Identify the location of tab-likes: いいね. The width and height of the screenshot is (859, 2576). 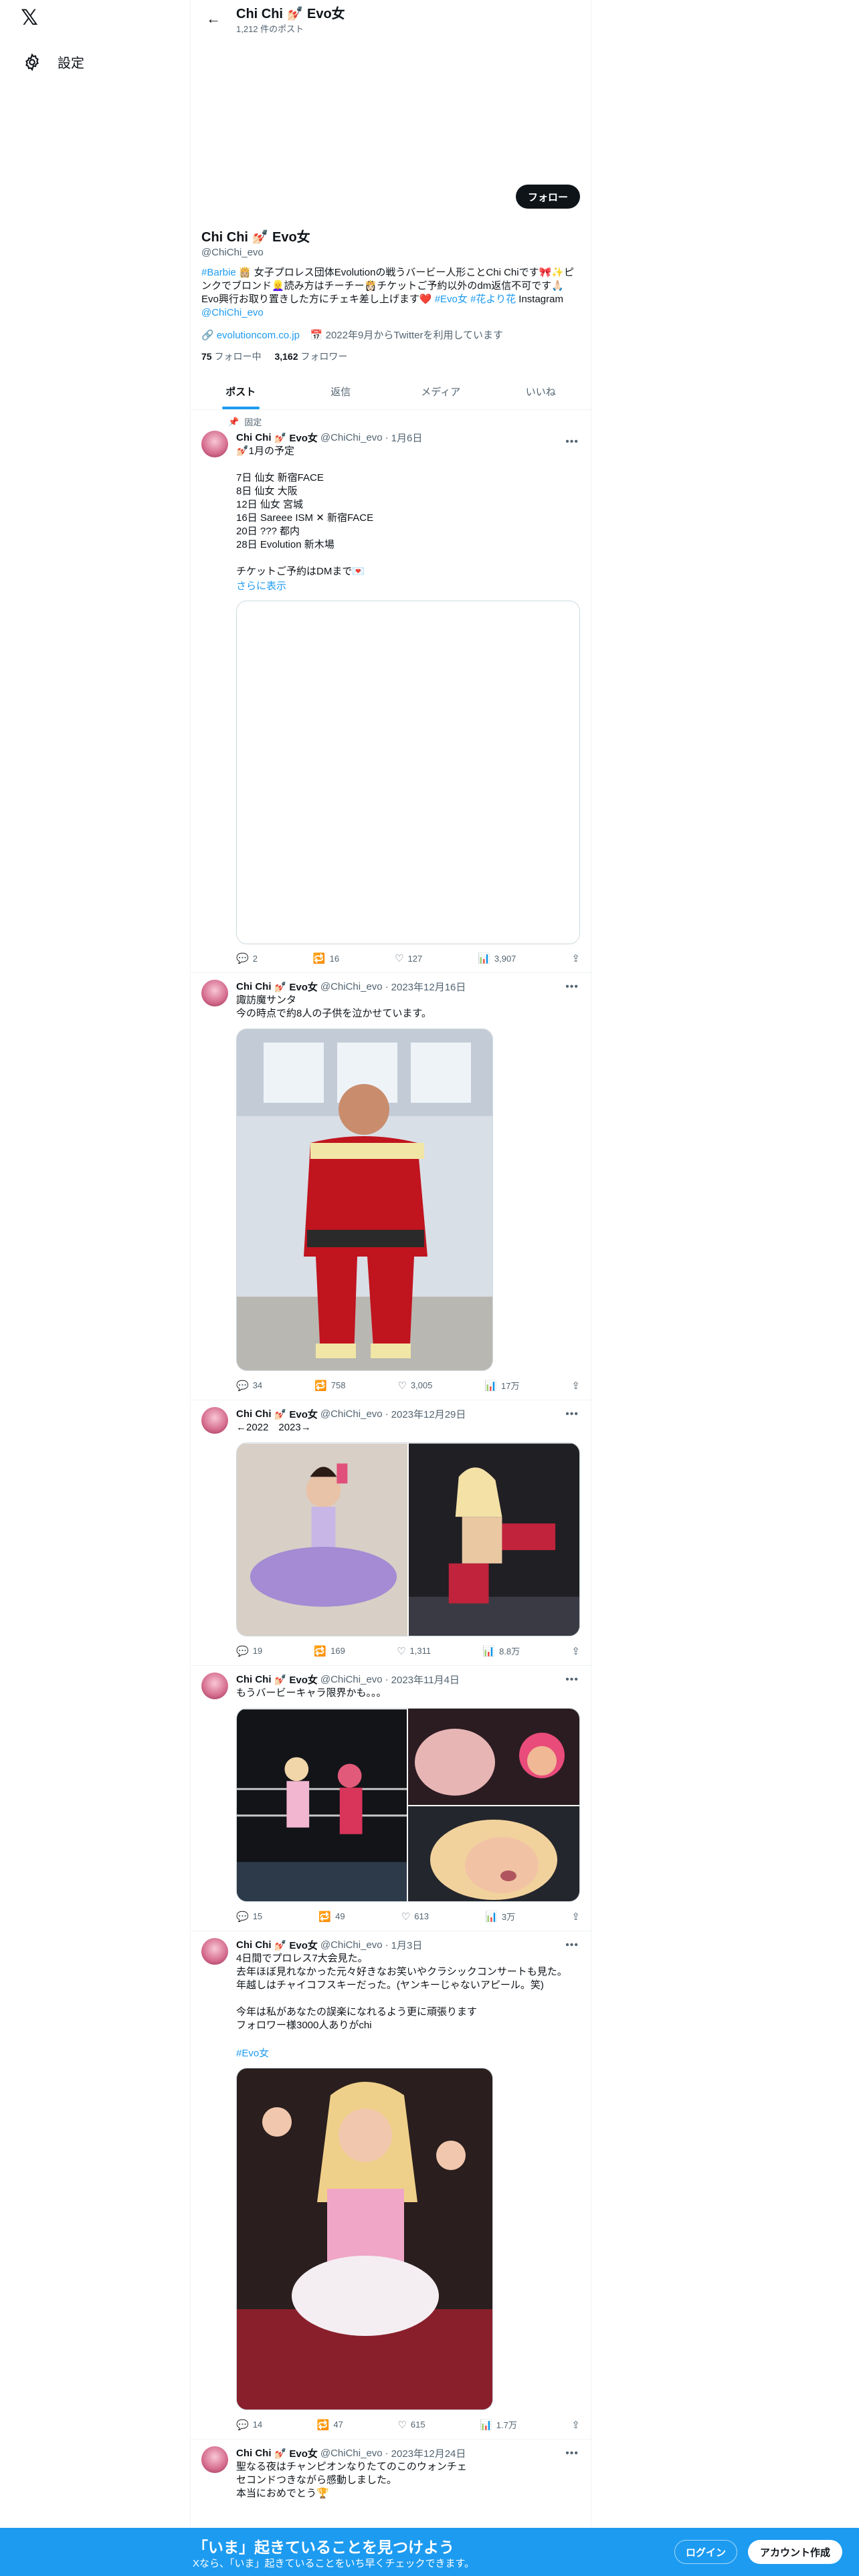
(541, 392).